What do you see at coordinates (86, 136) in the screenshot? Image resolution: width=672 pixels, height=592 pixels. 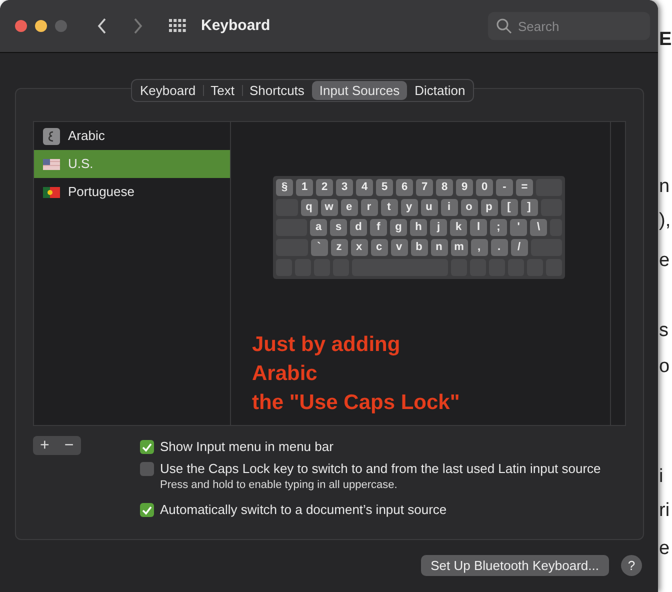 I see `source-name: Arabic` at bounding box center [86, 136].